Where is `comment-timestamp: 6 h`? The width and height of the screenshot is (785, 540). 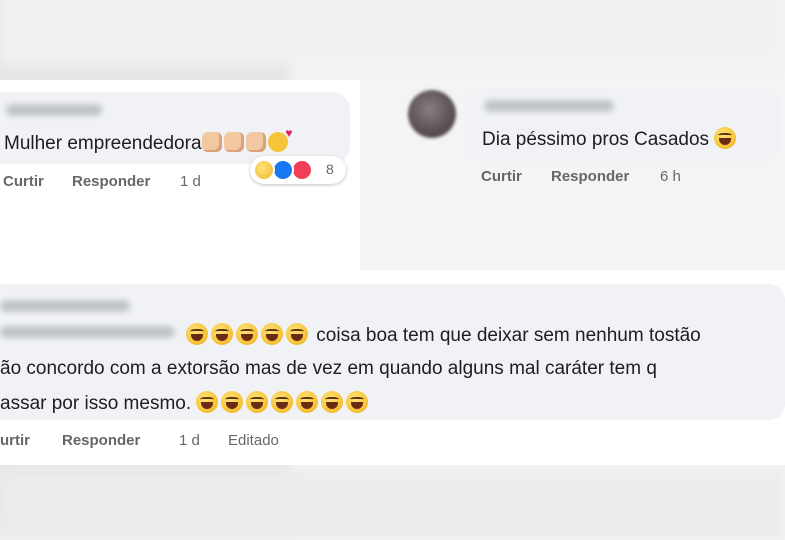 comment-timestamp: 6 h is located at coordinates (670, 176).